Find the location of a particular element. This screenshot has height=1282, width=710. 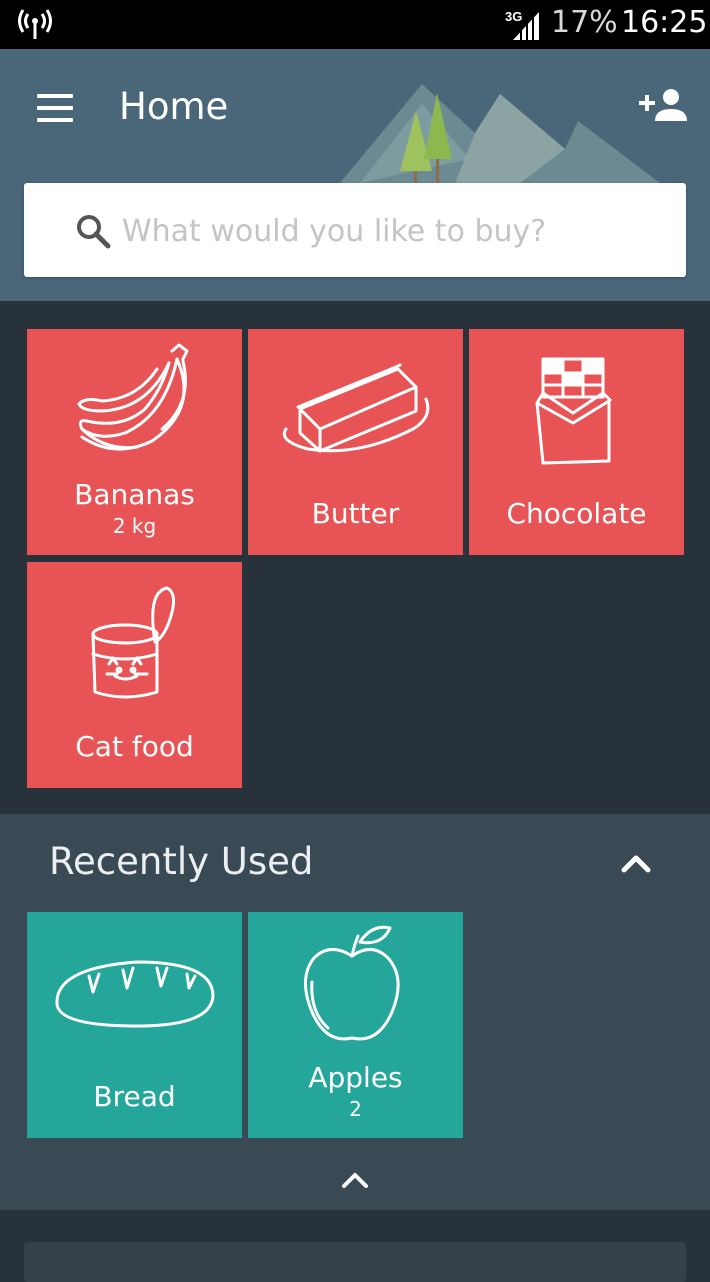

item-tile-chocolate: Chocolate is located at coordinates (576, 442).